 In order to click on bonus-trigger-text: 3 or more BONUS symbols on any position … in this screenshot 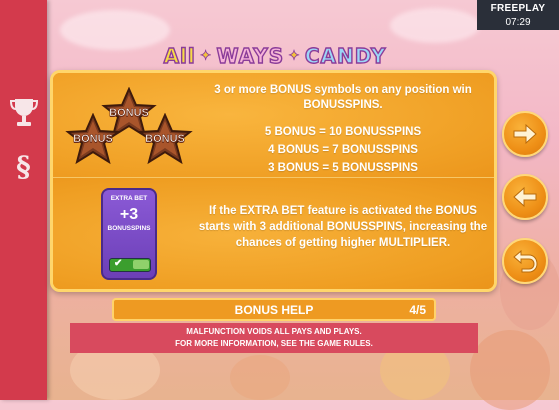, I will do `click(343, 97)`.